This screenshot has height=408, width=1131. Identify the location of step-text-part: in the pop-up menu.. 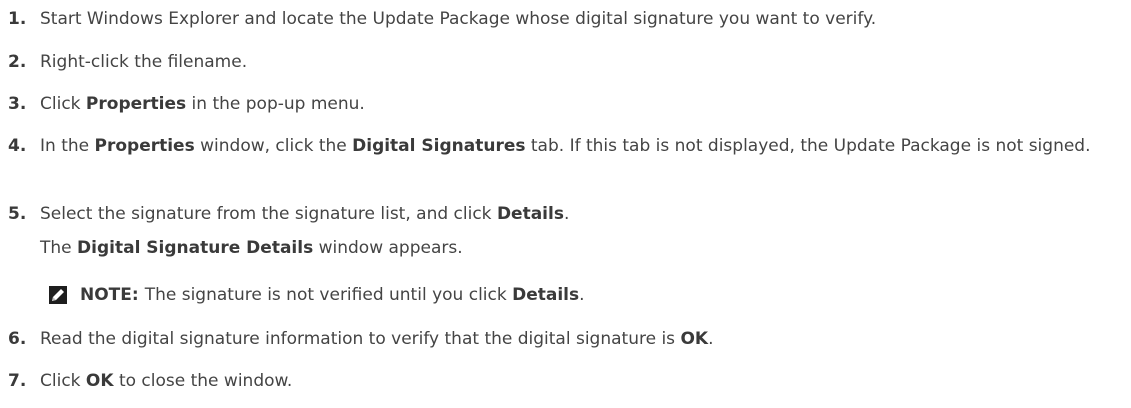
(275, 104).